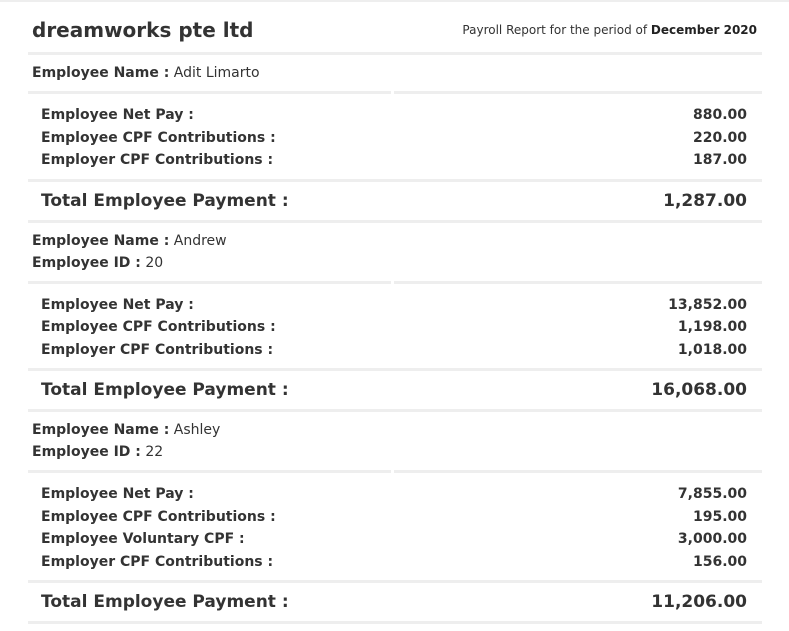  I want to click on employee-info: Employee Name : Ashley Employee ID : 22, so click(395, 441).